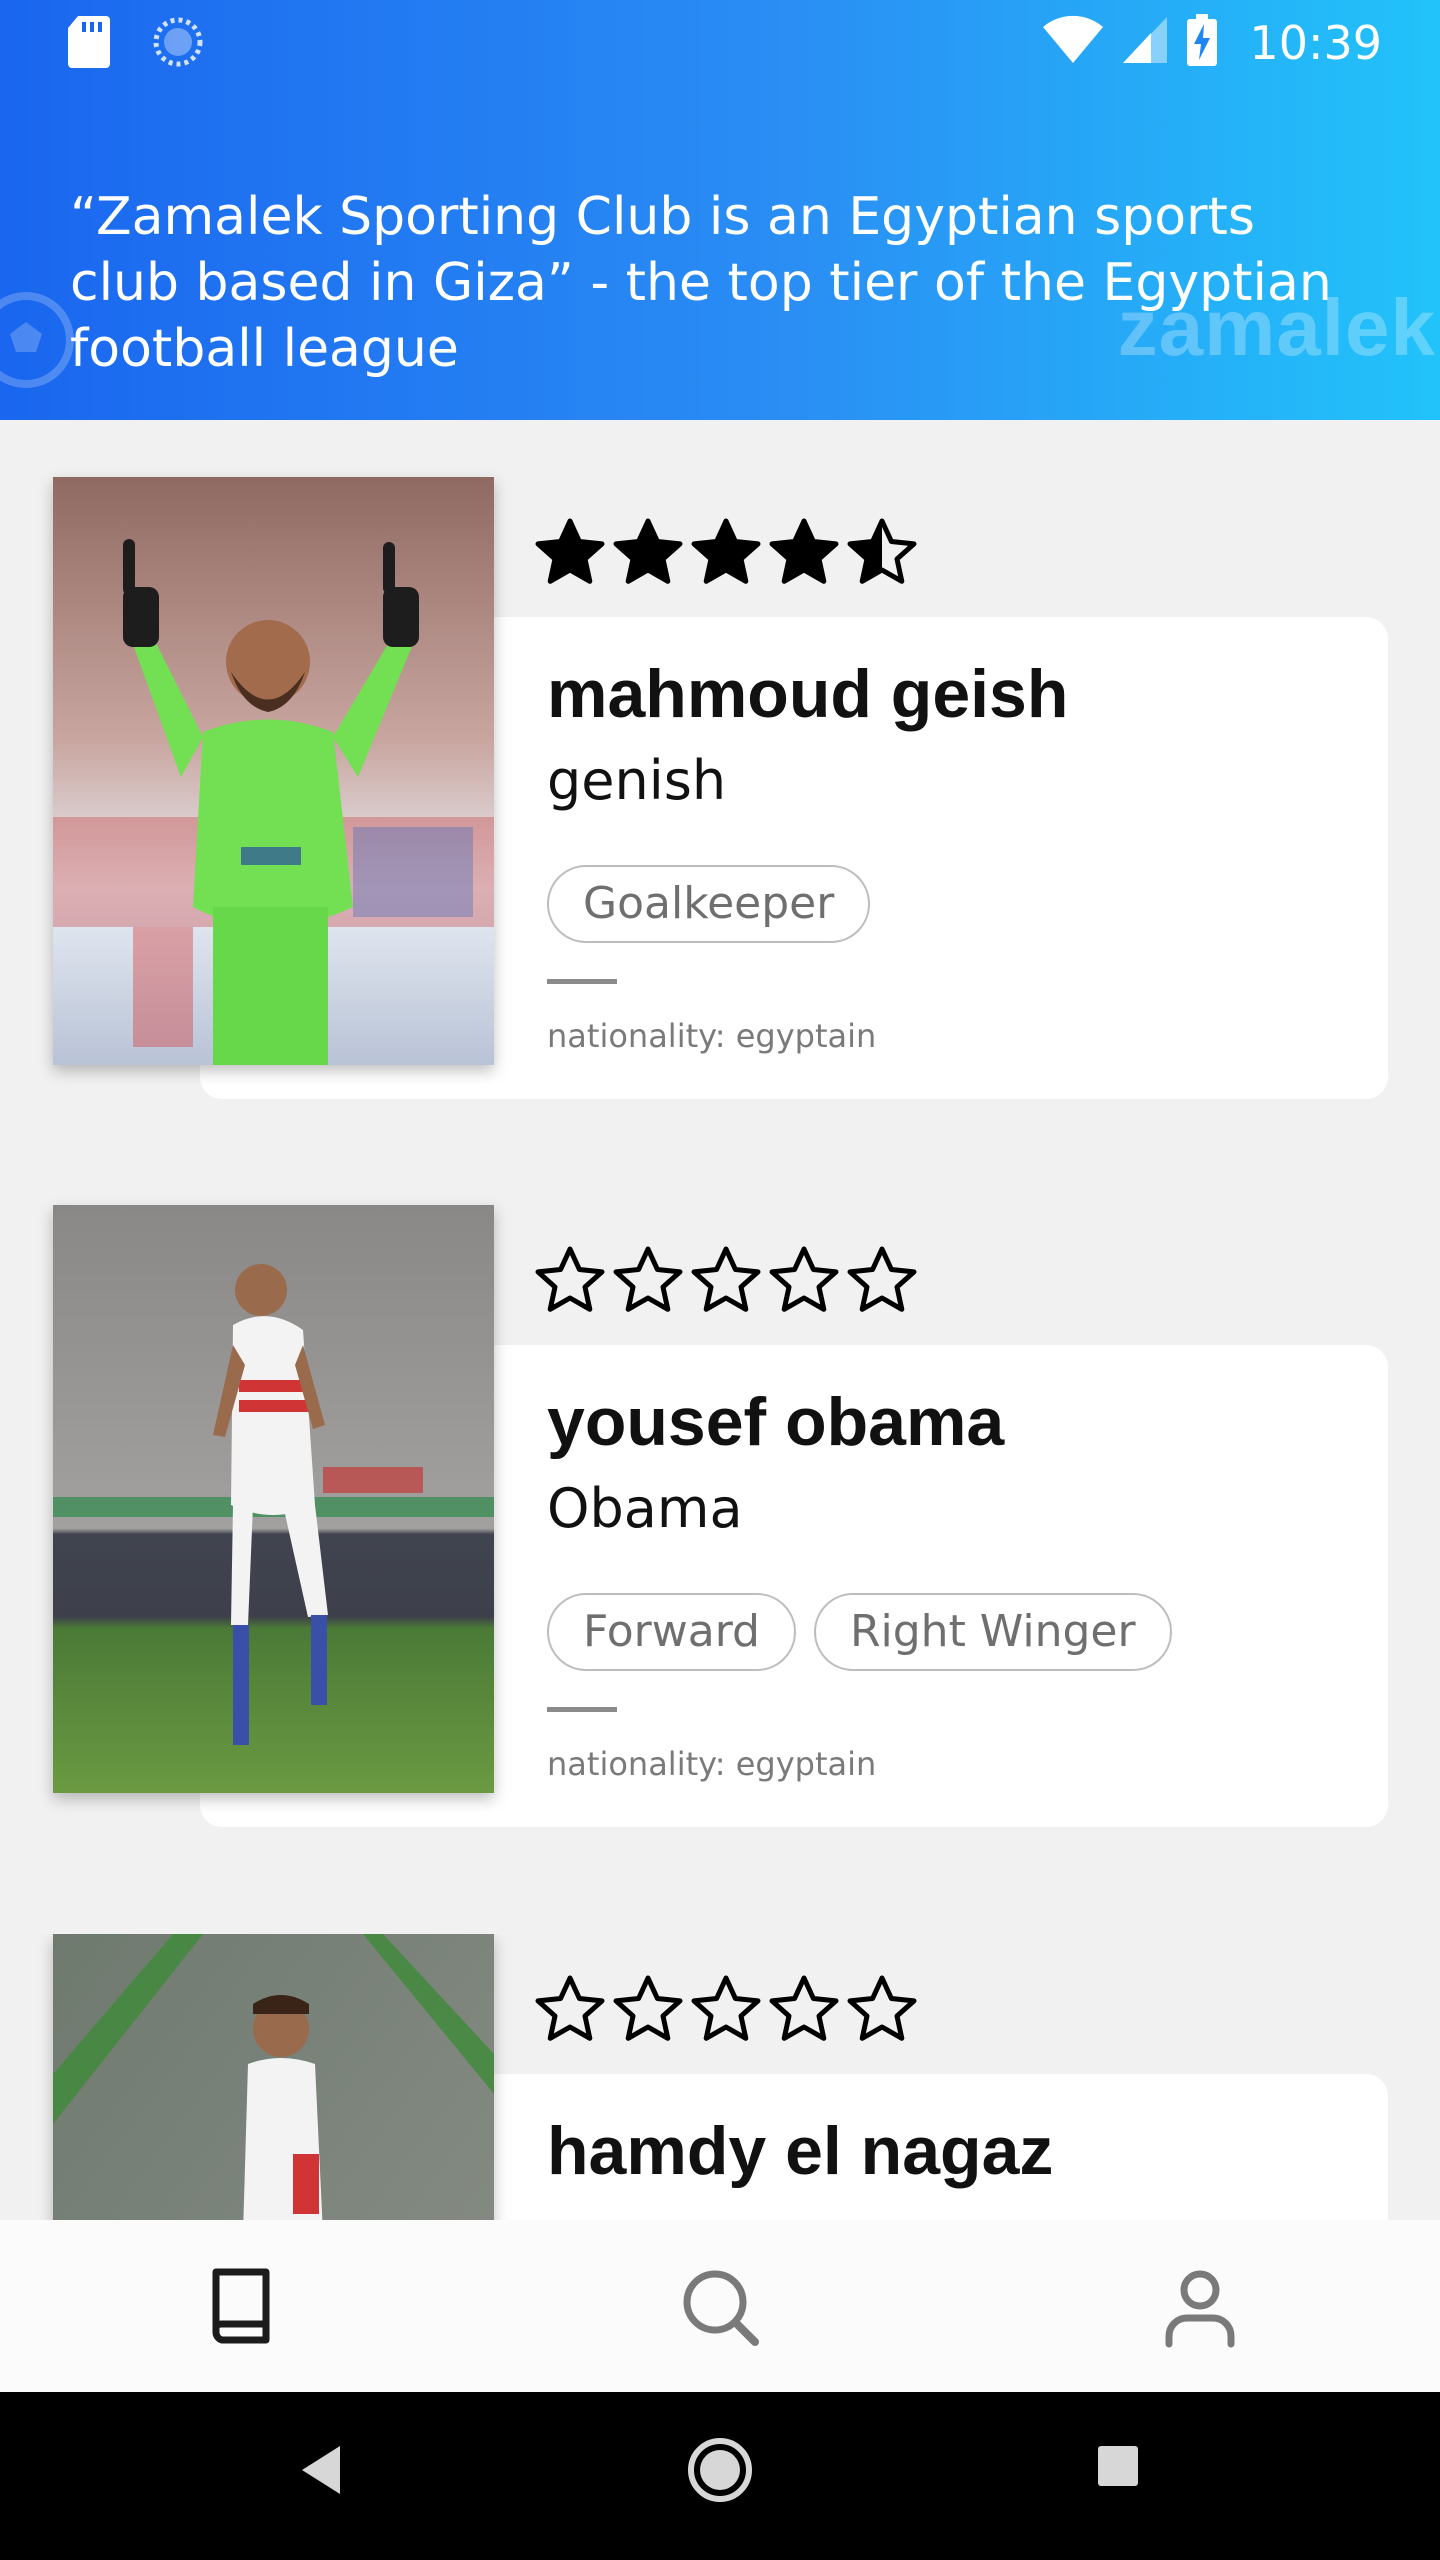  I want to click on nav-library-button, so click(239, 2307).